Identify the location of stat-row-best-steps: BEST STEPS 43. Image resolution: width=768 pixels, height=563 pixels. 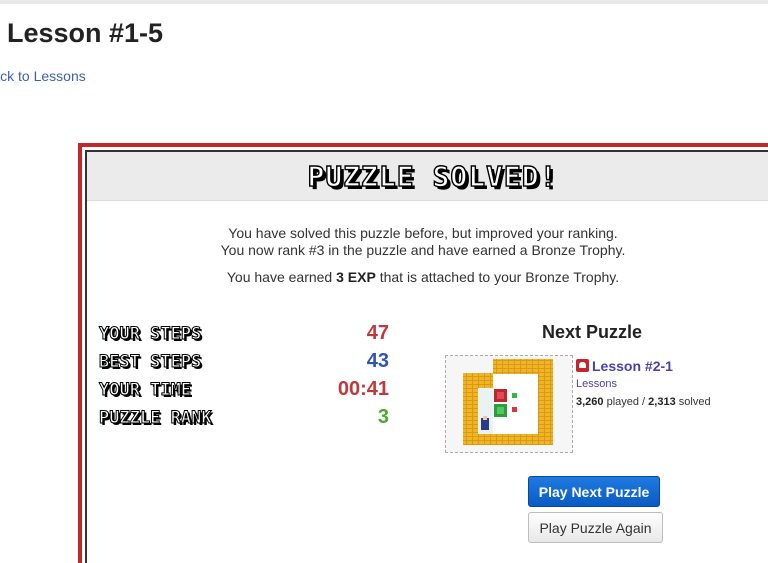
(243, 364).